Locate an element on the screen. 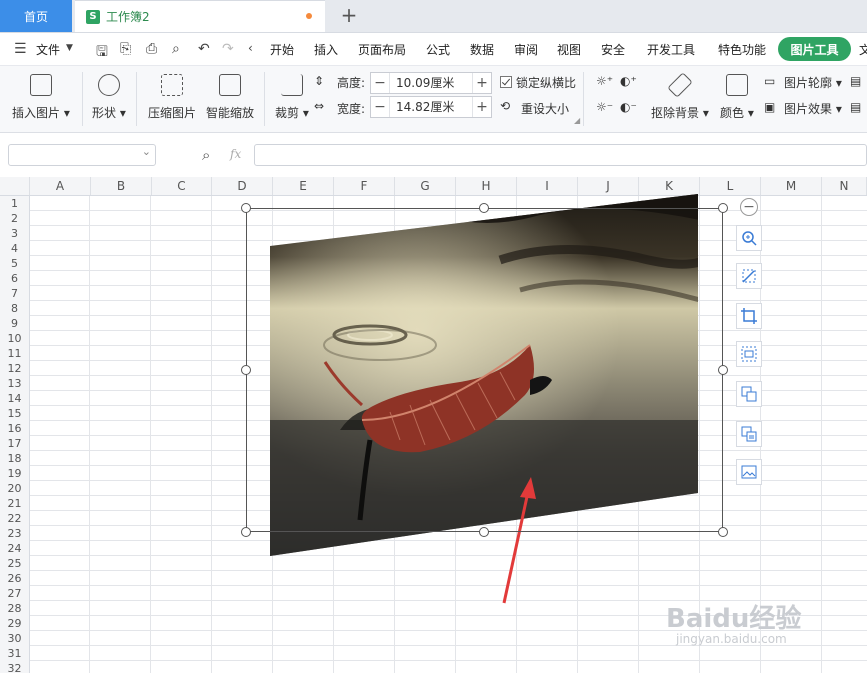 This screenshot has height=676, width=867. watermark-logo: Baidu经验 is located at coordinates (734, 619).